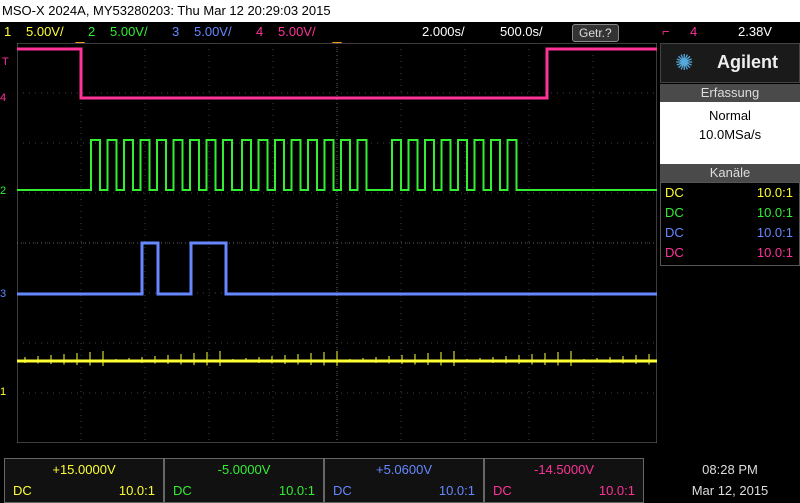 Image resolution: width=800 pixels, height=503 pixels. Describe the element at coordinates (3, 294) in the screenshot. I see `ch3-ground-marker: 3` at that location.